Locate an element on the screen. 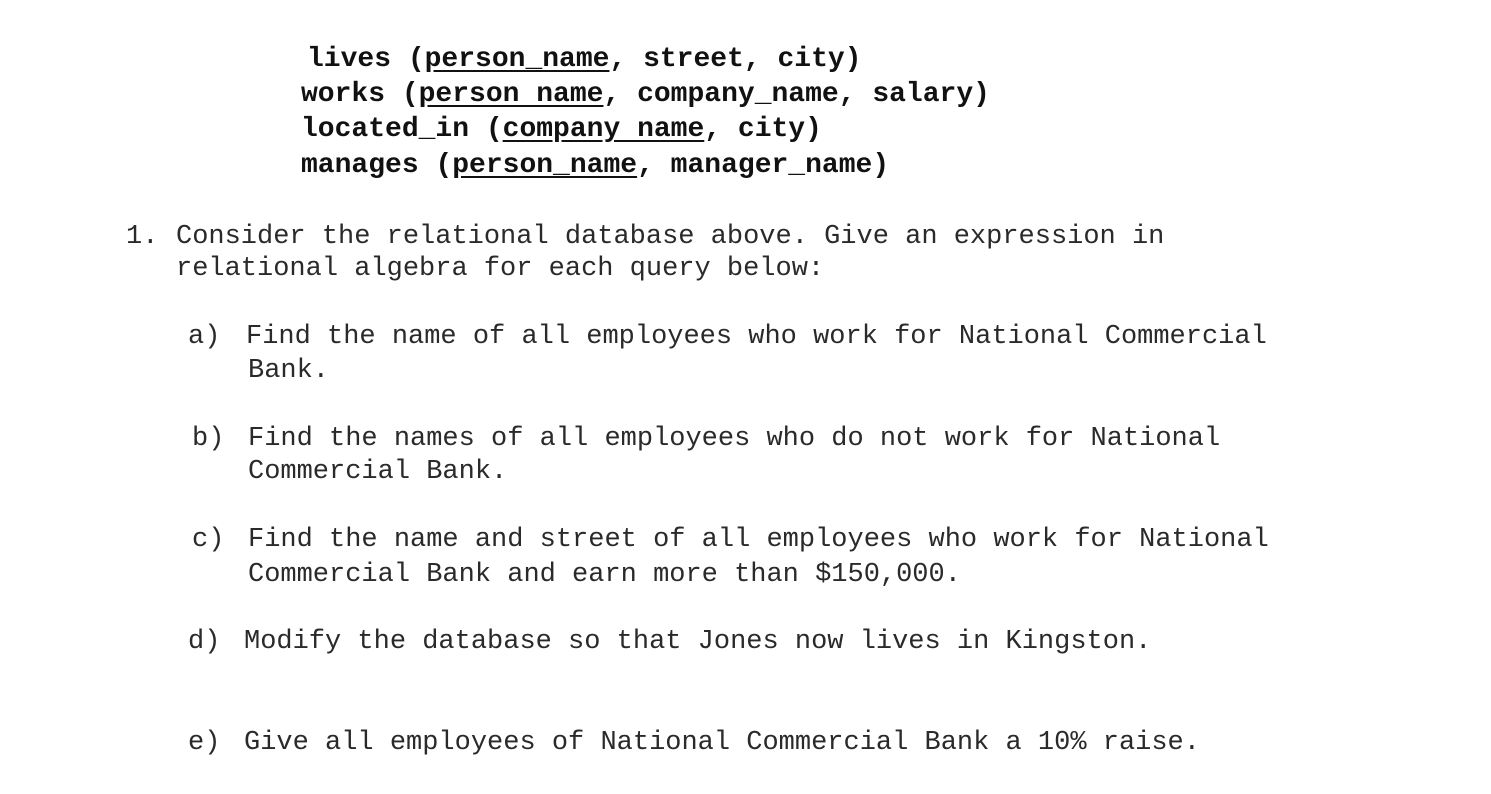 The width and height of the screenshot is (1491, 794). schema-located-in: located_in (company name, city) is located at coordinates (561, 129).